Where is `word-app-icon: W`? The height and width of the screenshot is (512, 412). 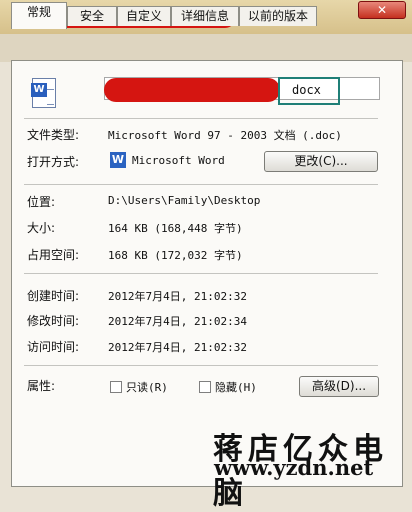 word-app-icon: W is located at coordinates (118, 160).